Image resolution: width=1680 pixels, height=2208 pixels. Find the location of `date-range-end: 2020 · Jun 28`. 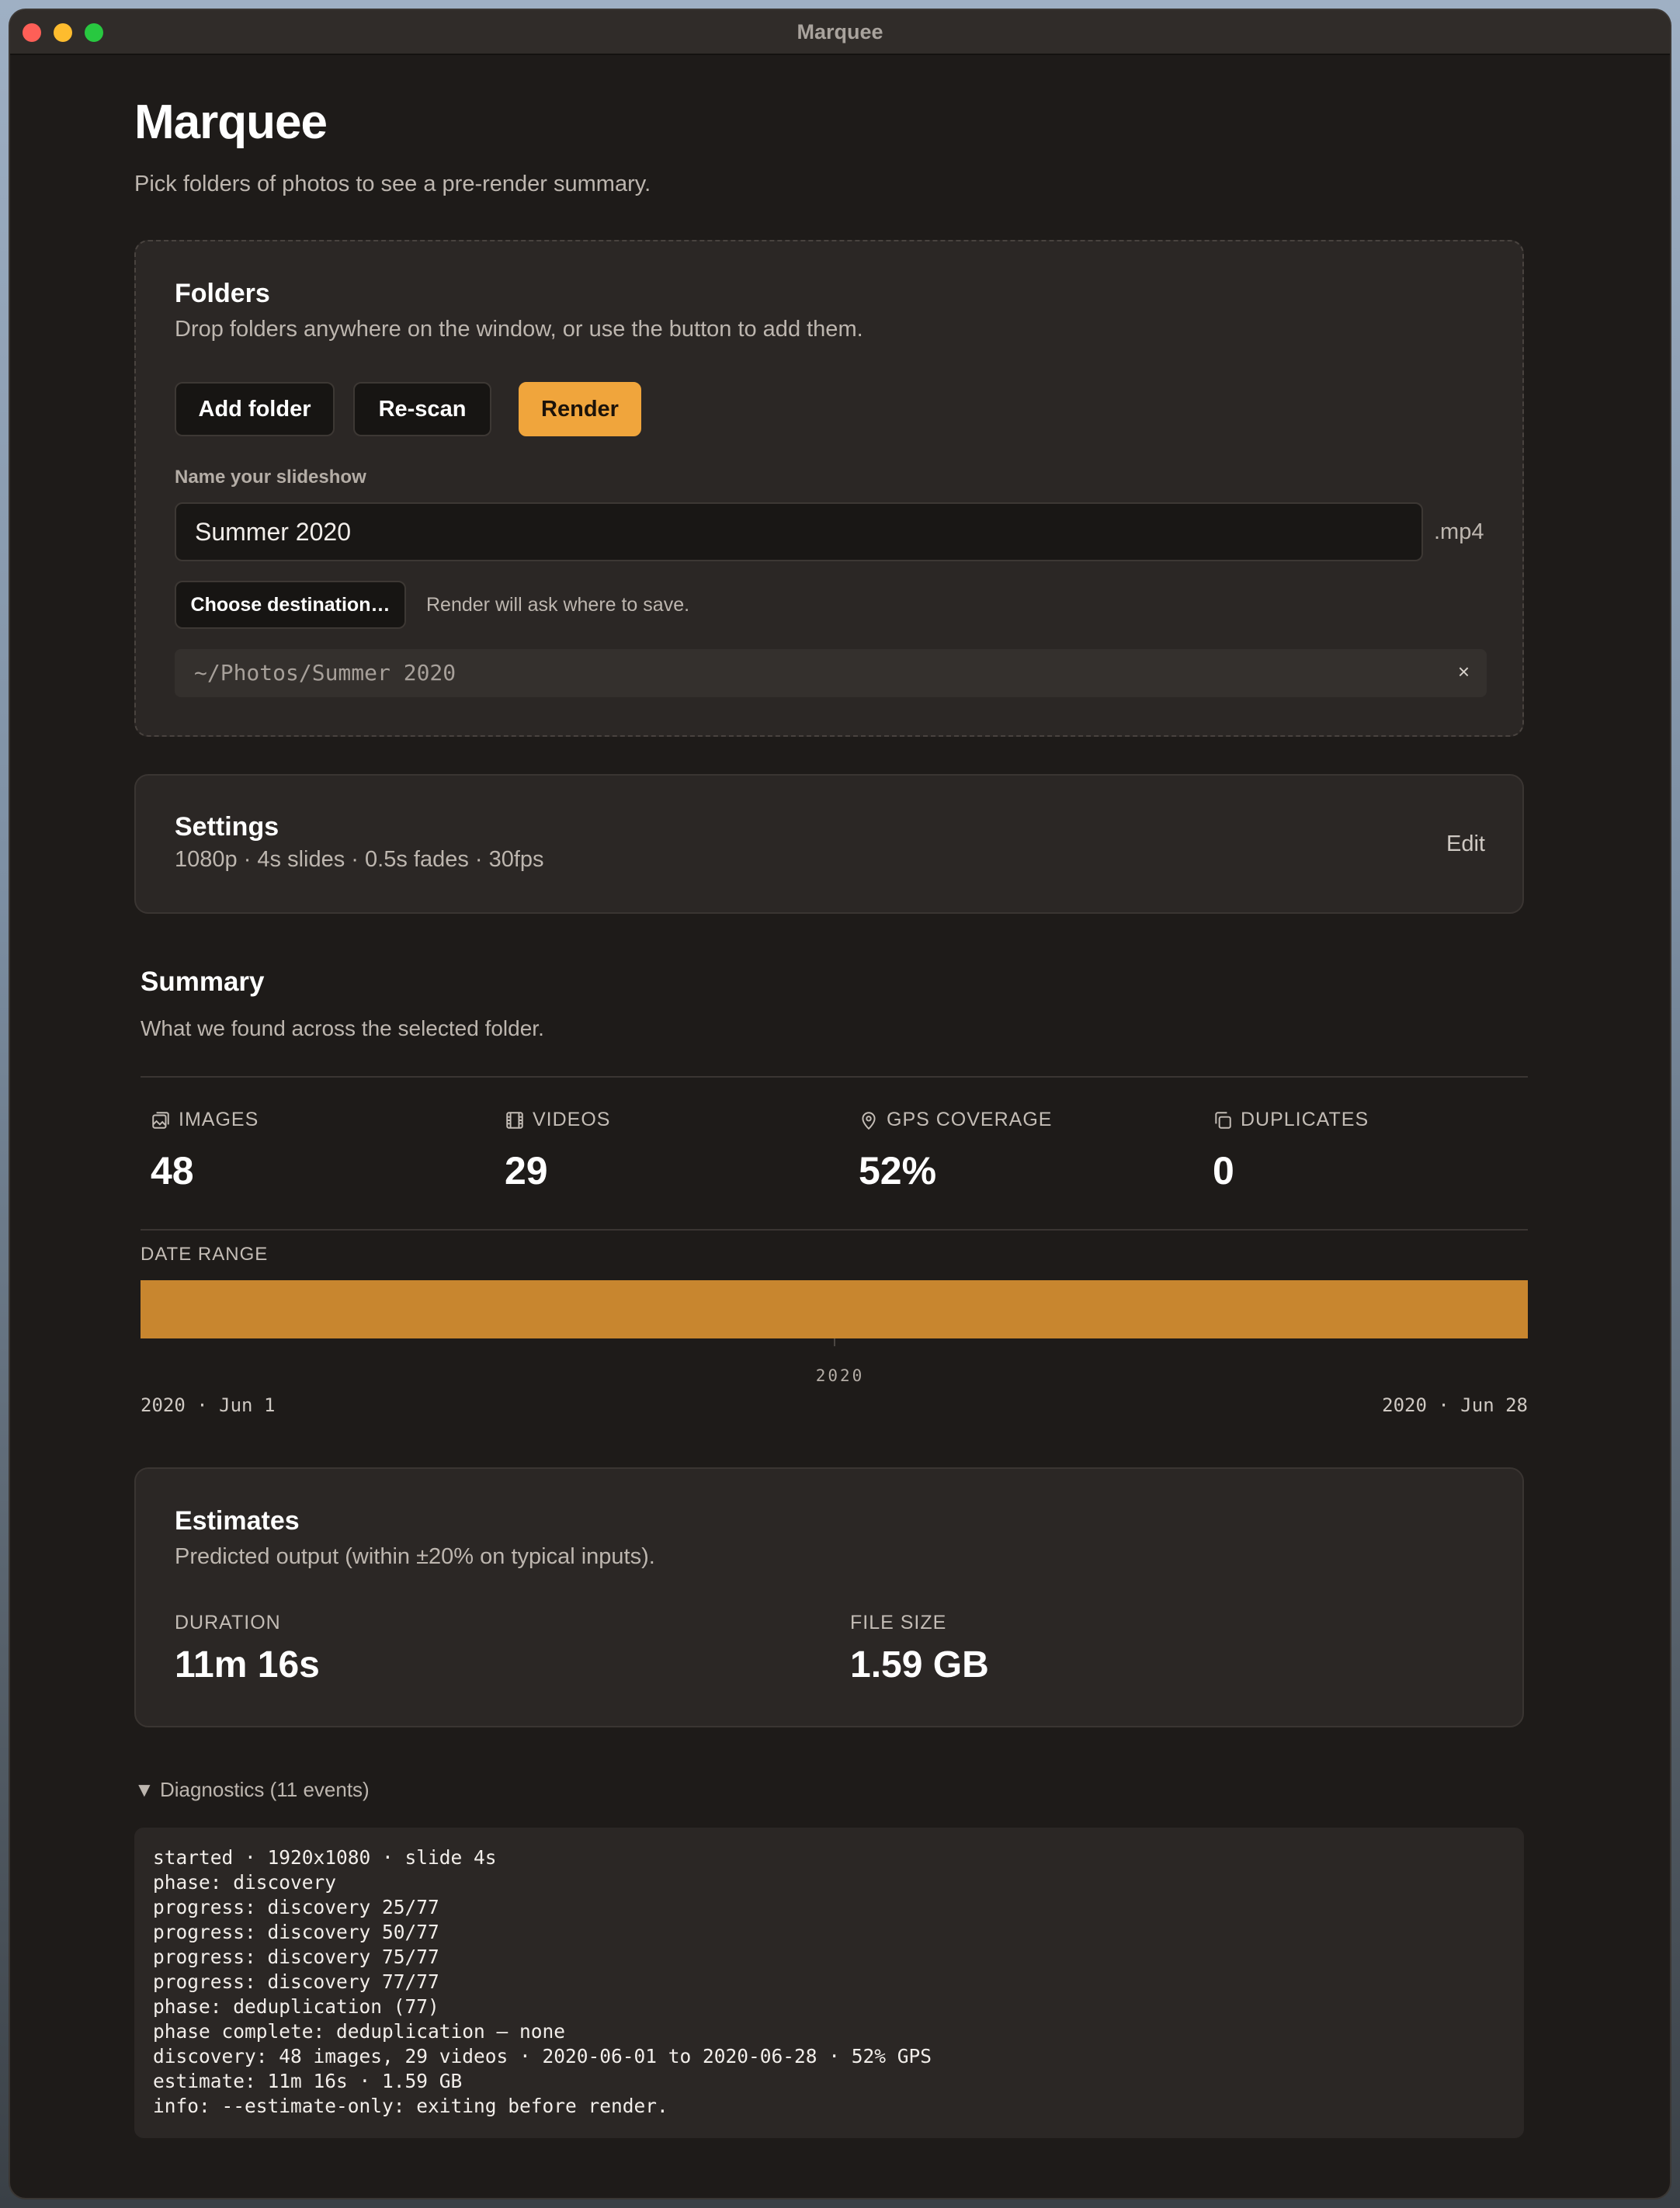

date-range-end: 2020 · Jun 28 is located at coordinates (1455, 1405).